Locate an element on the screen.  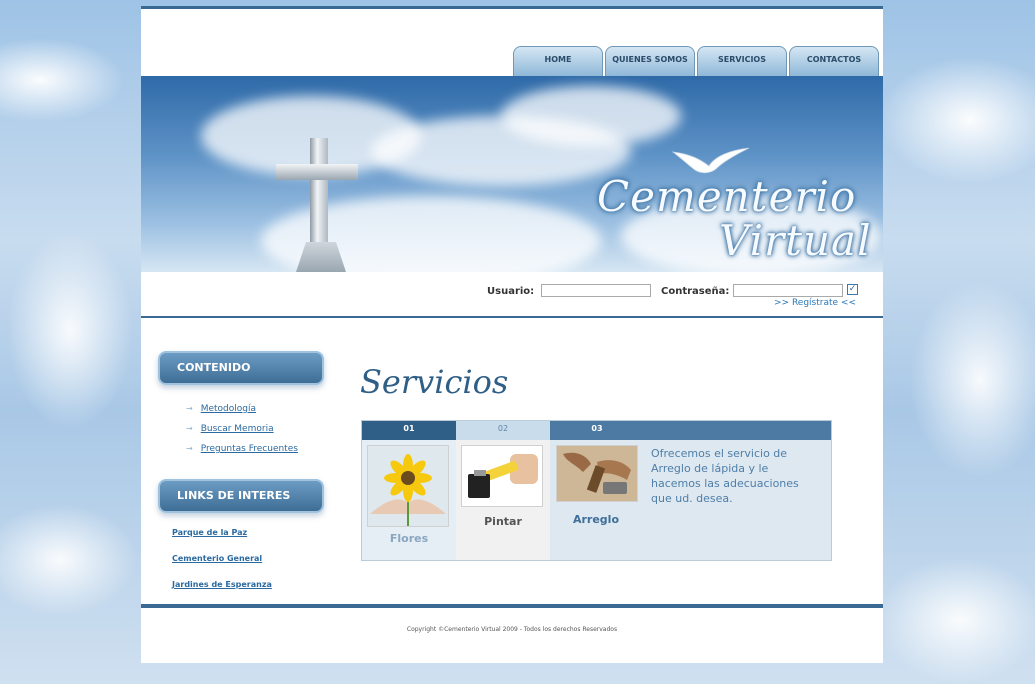
usuario-input is located at coordinates (596, 290).